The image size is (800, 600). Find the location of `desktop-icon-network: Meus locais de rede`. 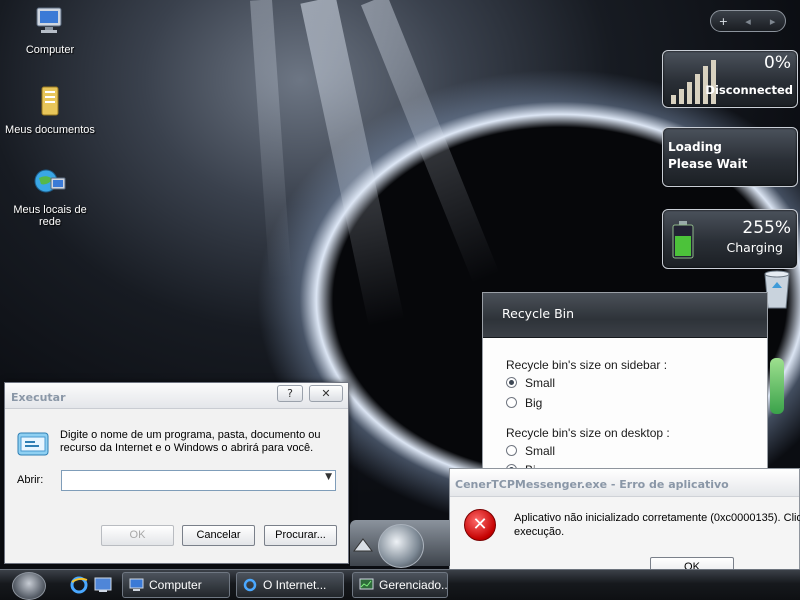

desktop-icon-network: Meus locais de rede is located at coordinates (50, 196).